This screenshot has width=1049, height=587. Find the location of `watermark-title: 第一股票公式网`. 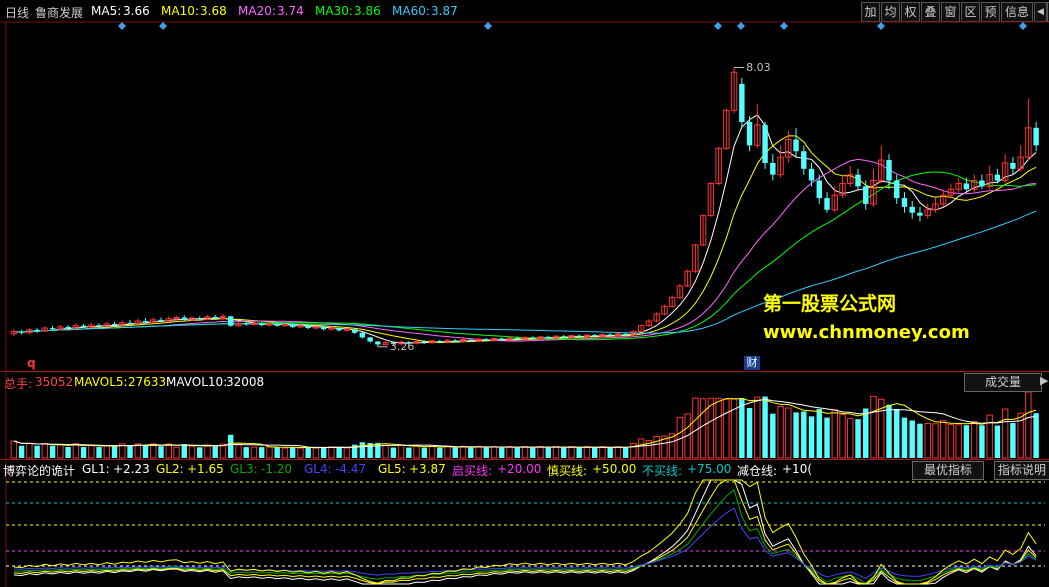

watermark-title: 第一股票公式网 is located at coordinates (830, 304).